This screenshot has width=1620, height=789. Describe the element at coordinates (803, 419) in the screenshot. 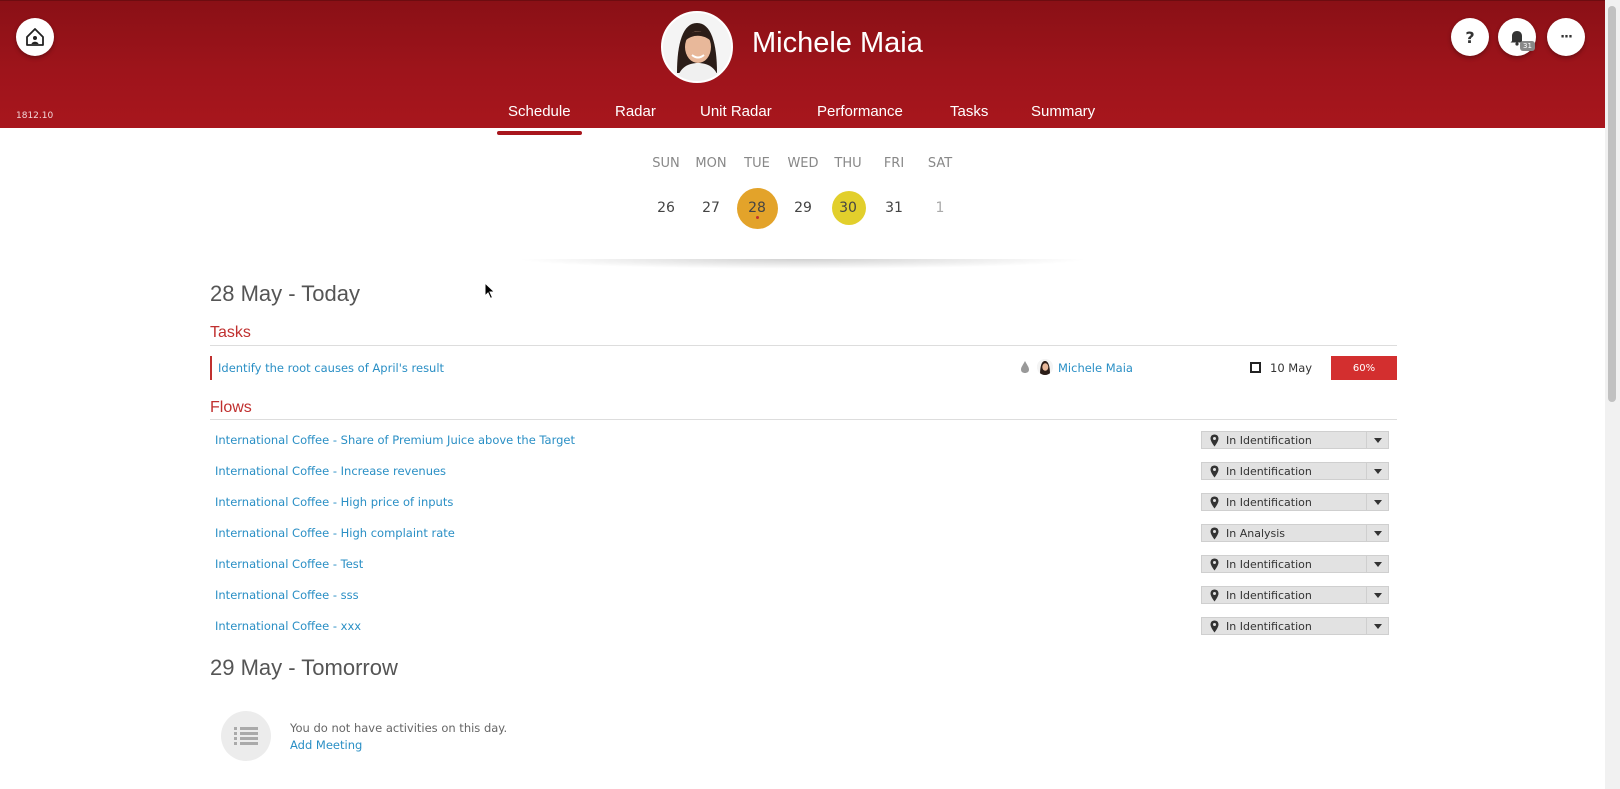

I see `flows-divider` at that location.